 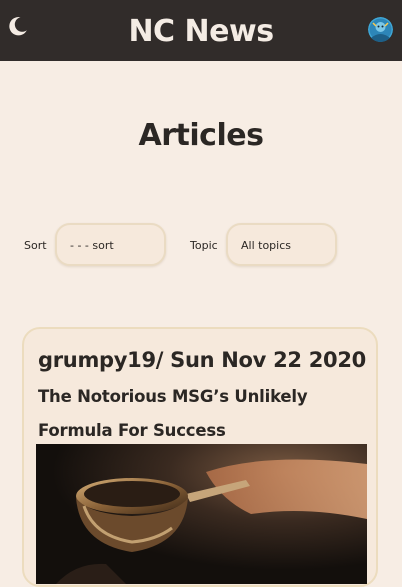 I want to click on sort-select-value: - - - sort, so click(x=92, y=245).